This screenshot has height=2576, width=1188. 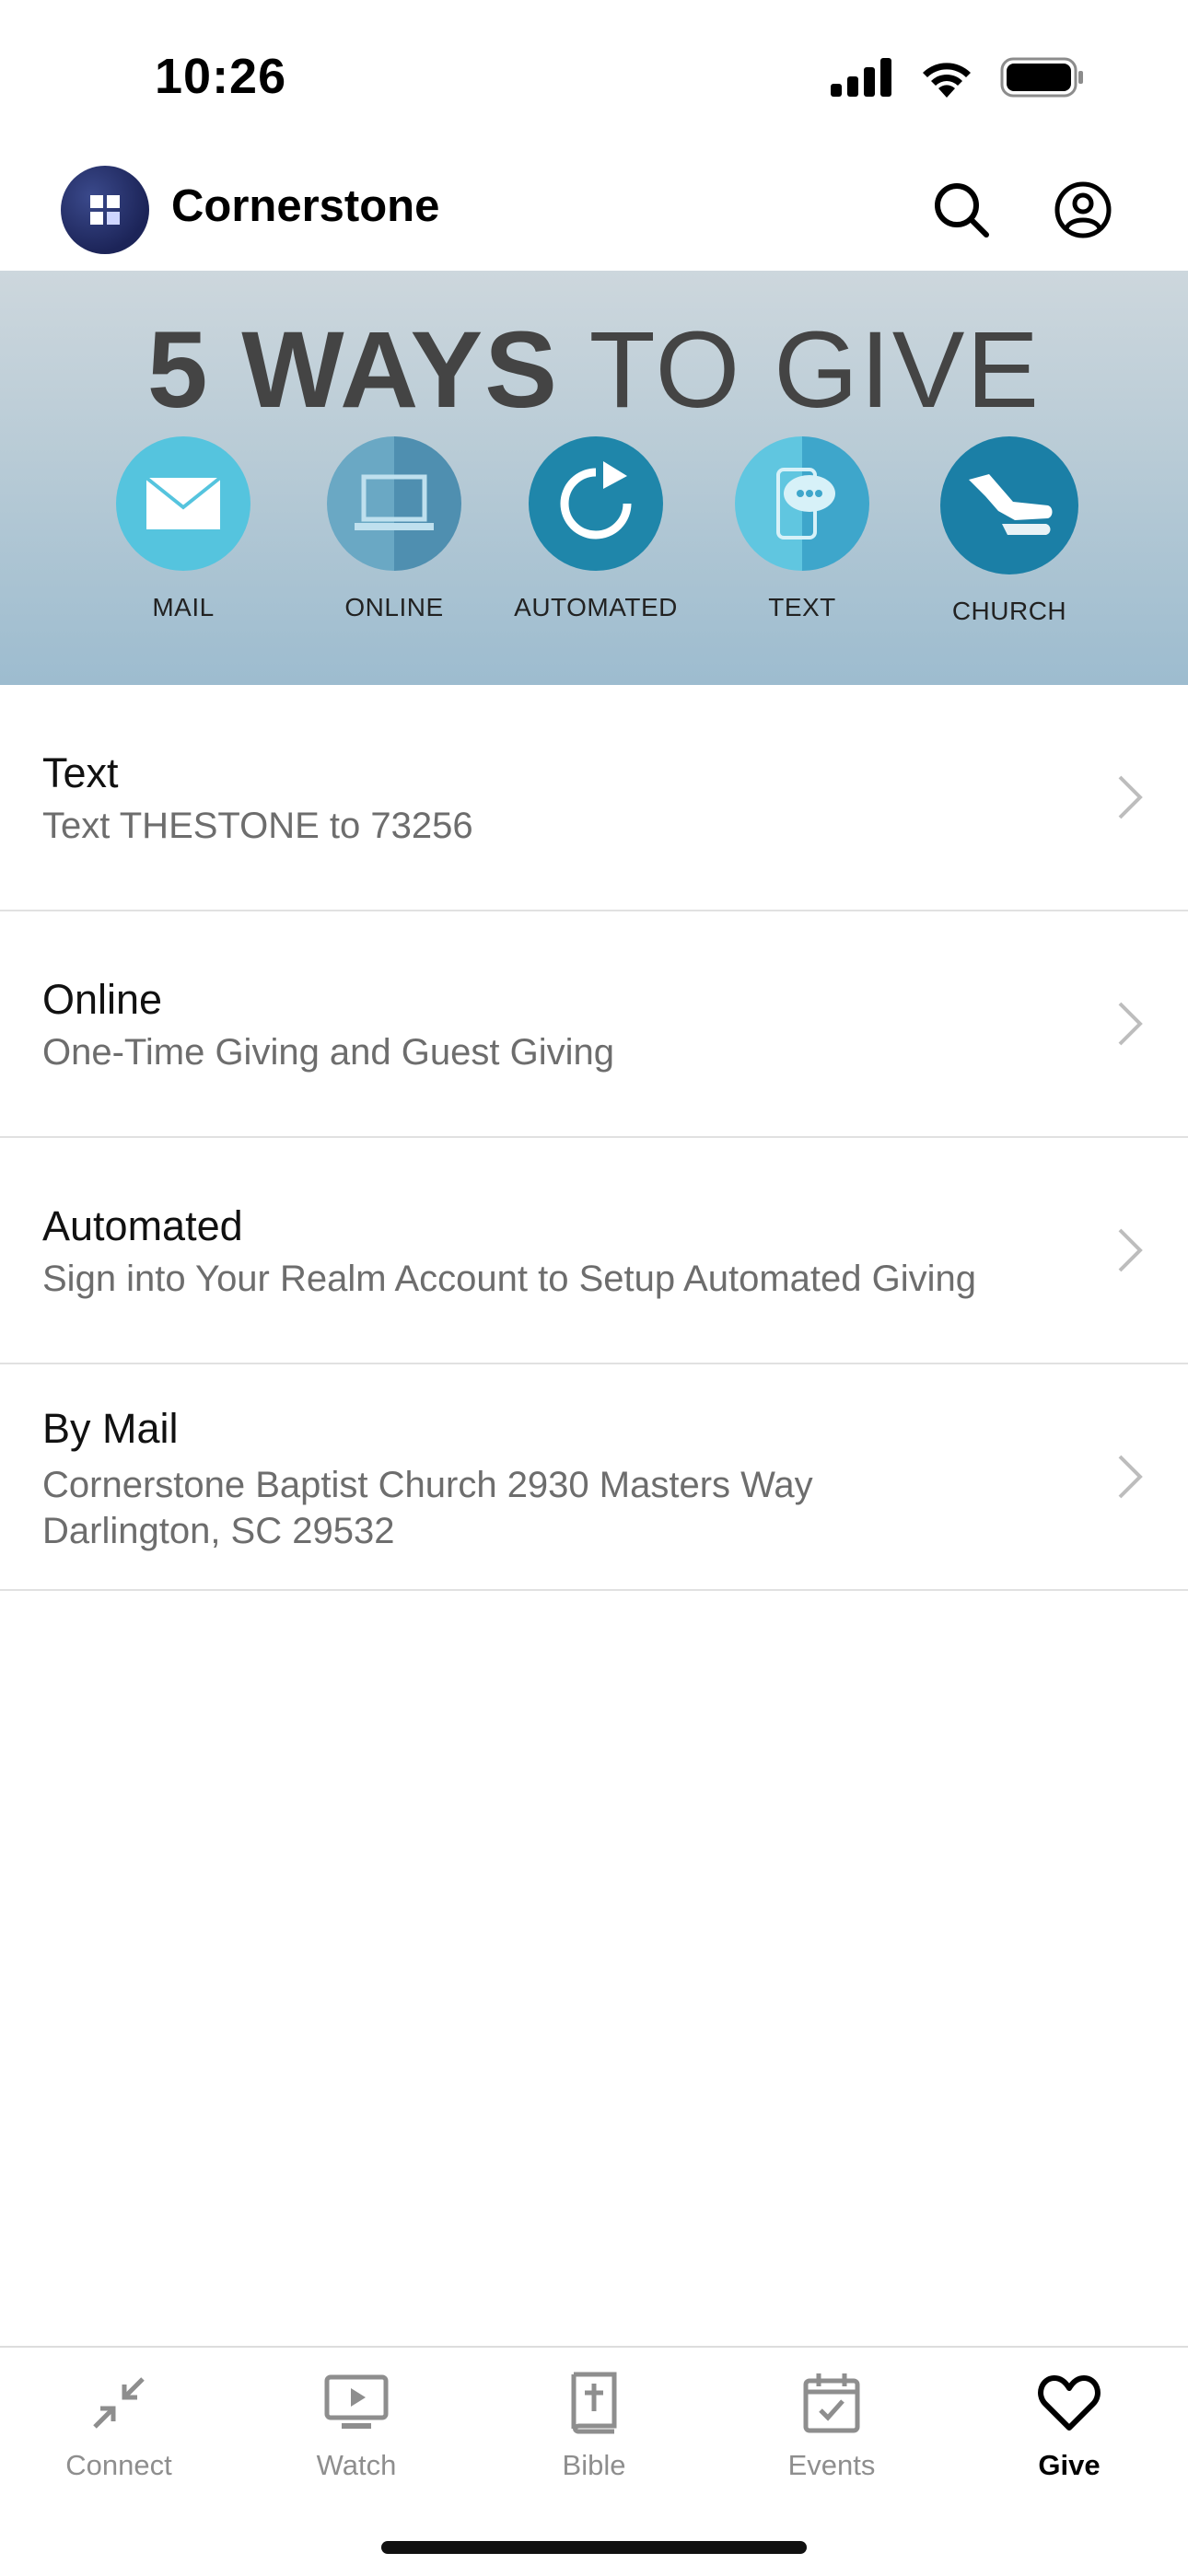 What do you see at coordinates (111, 1428) in the screenshot?
I see `option-title: By Mail` at bounding box center [111, 1428].